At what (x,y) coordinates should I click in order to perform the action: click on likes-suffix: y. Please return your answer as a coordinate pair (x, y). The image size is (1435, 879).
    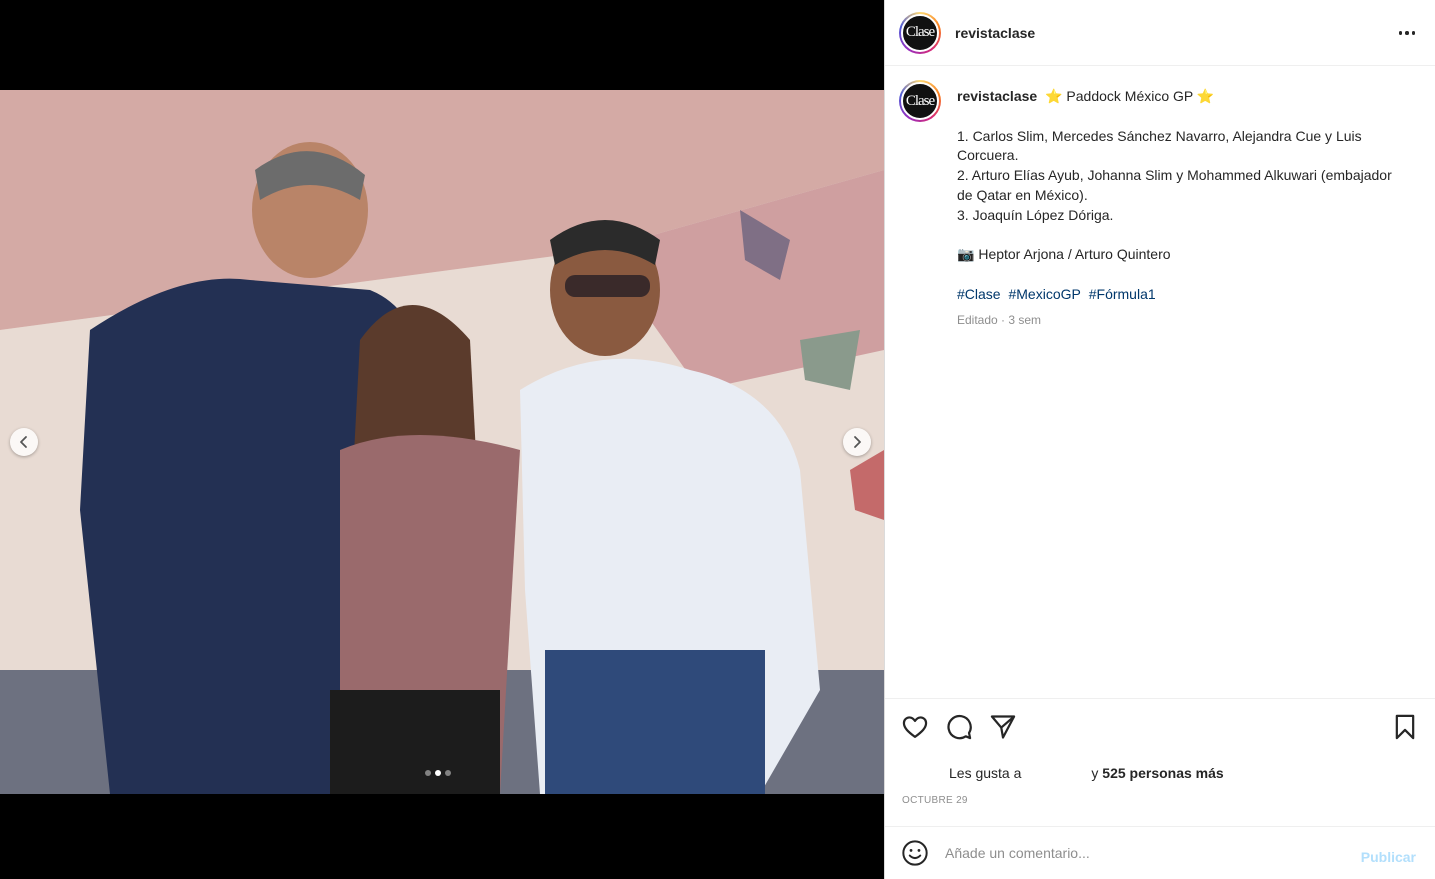
    Looking at the image, I should click on (1095, 773).